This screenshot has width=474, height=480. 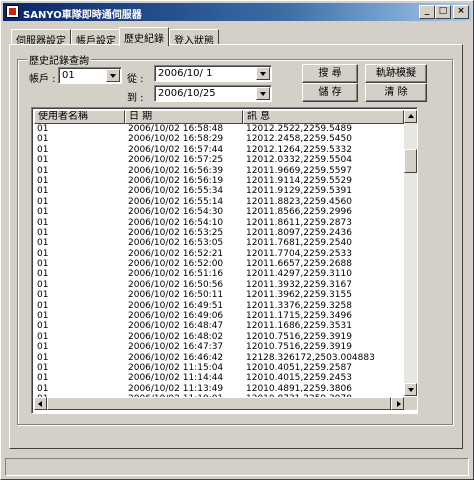 I want to click on cell-date: 2006/10/02 16:57:44, so click(x=176, y=149).